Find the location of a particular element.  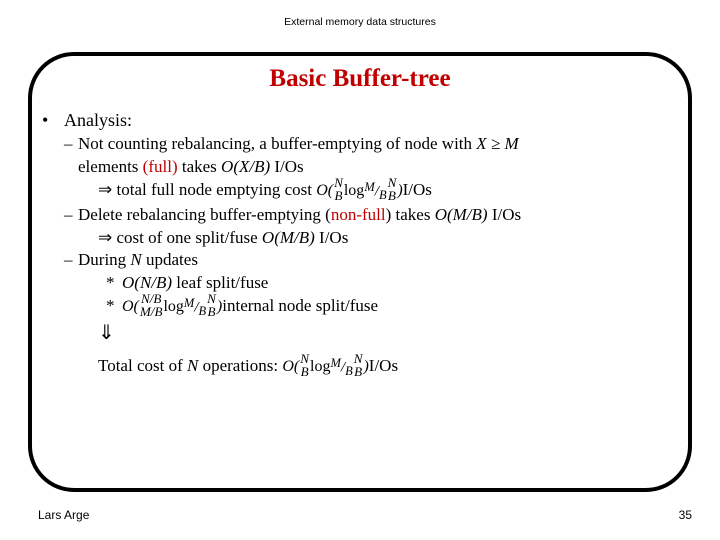

bullet-analysis-label: Analysis: is located at coordinates (98, 120).